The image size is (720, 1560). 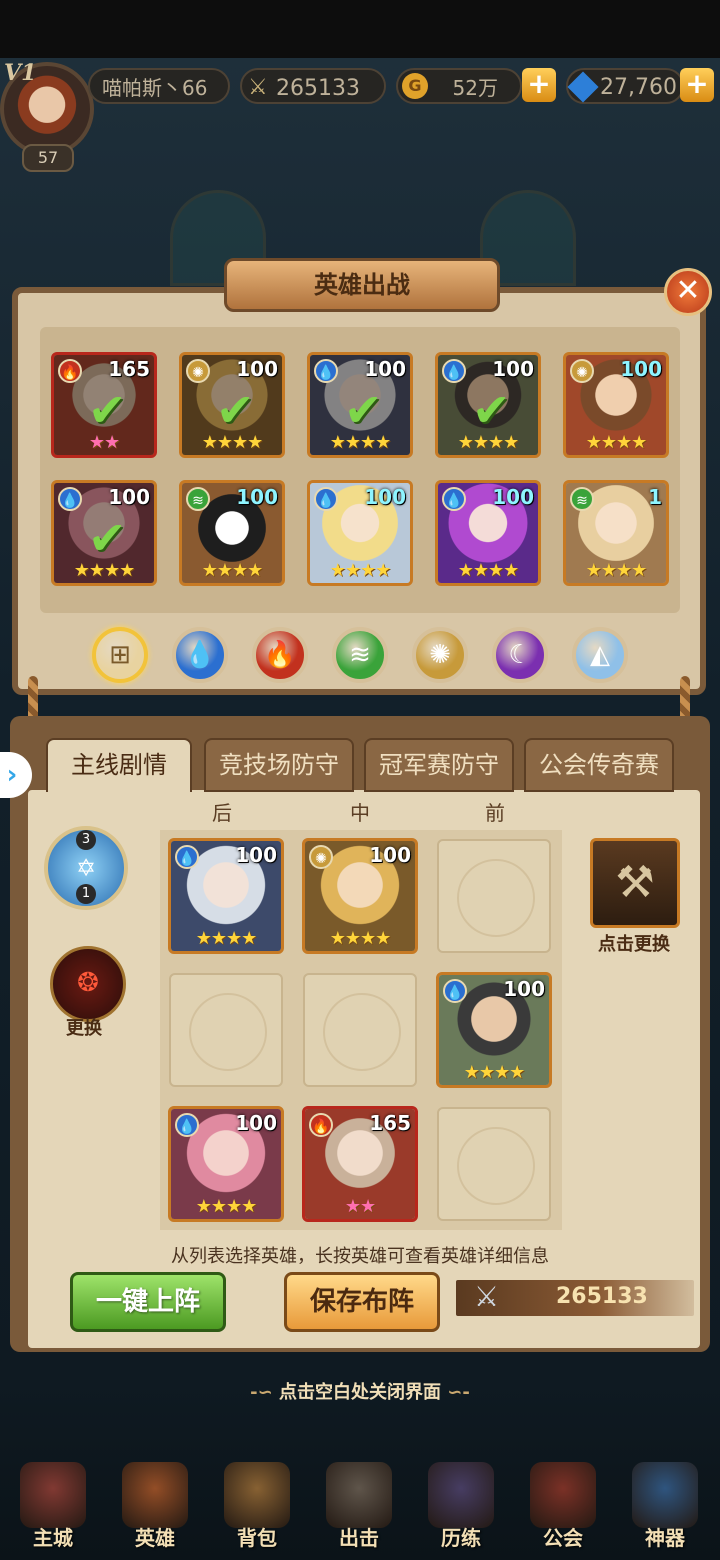 I want to click on formation-swap-label: 更换, so click(x=84, y=1027).